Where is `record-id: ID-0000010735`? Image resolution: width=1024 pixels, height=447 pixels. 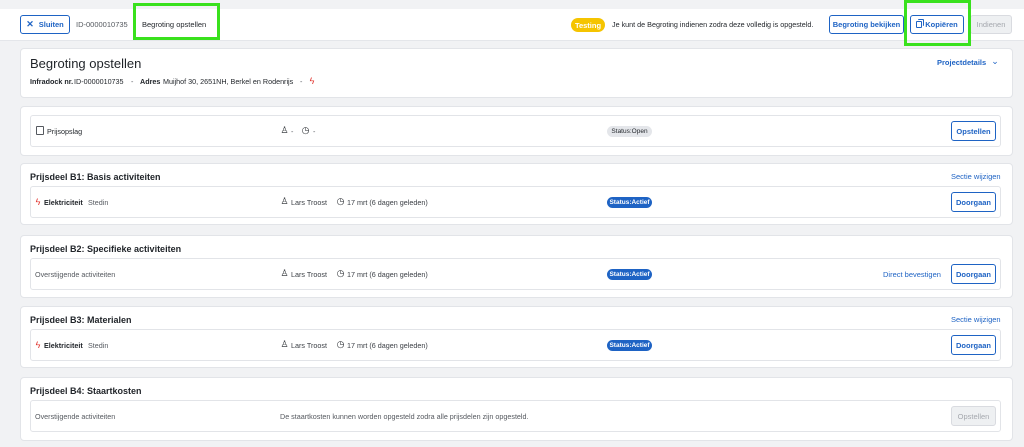 record-id: ID-0000010735 is located at coordinates (102, 24).